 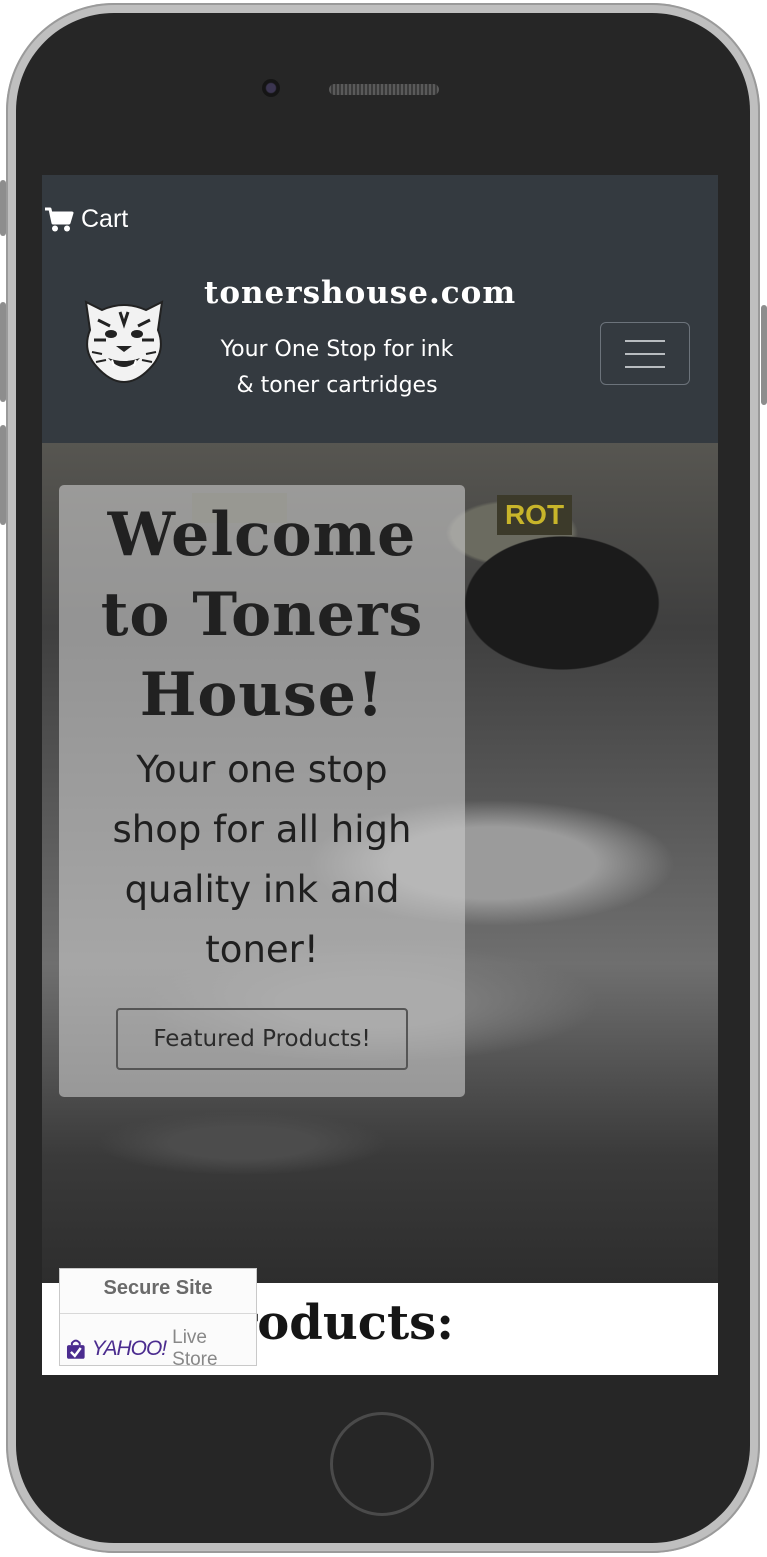 I want to click on tiger-logo-icon, so click(x=124, y=338).